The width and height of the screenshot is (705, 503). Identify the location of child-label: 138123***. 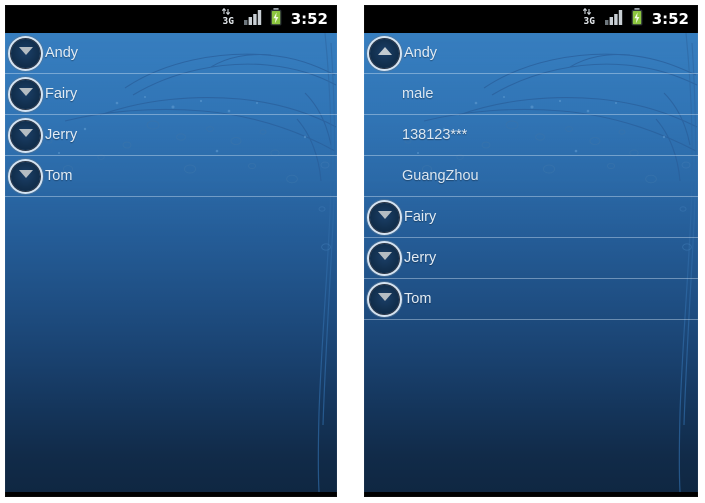
(435, 134).